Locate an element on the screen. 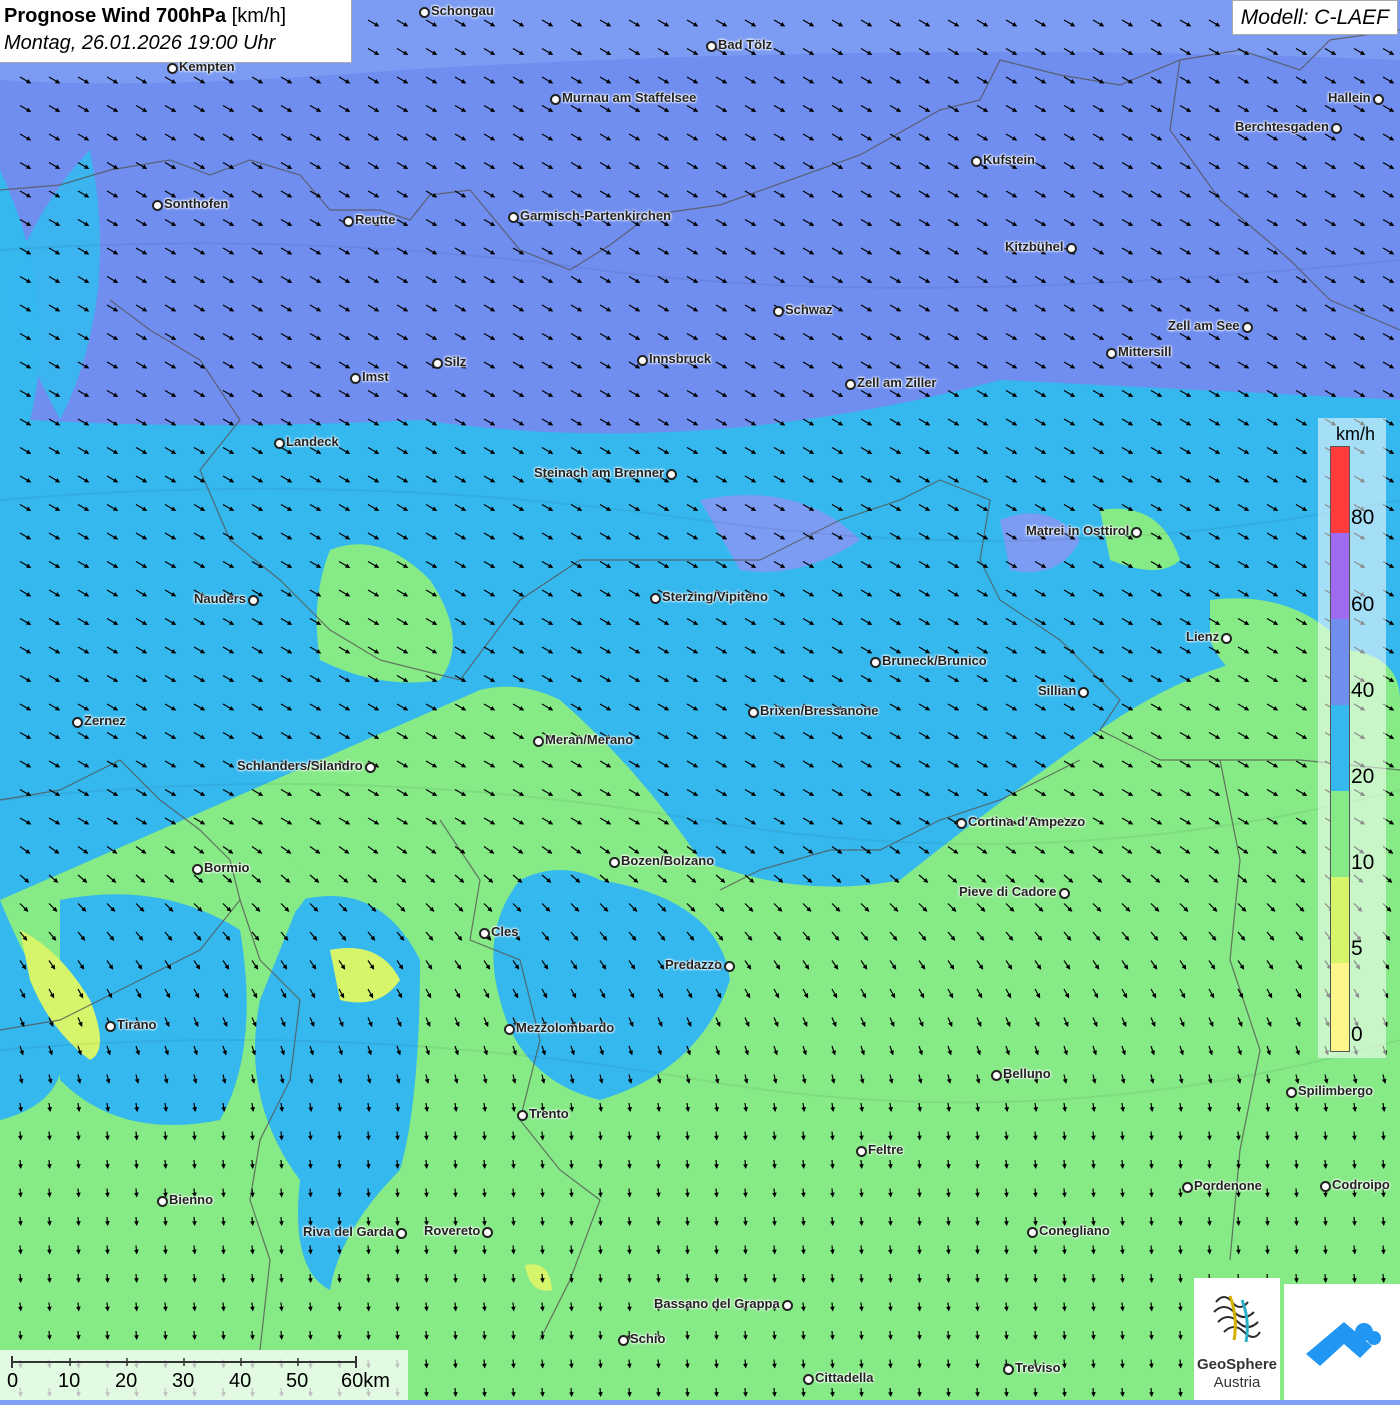  legend-tick-80: 80 is located at coordinates (1363, 517).